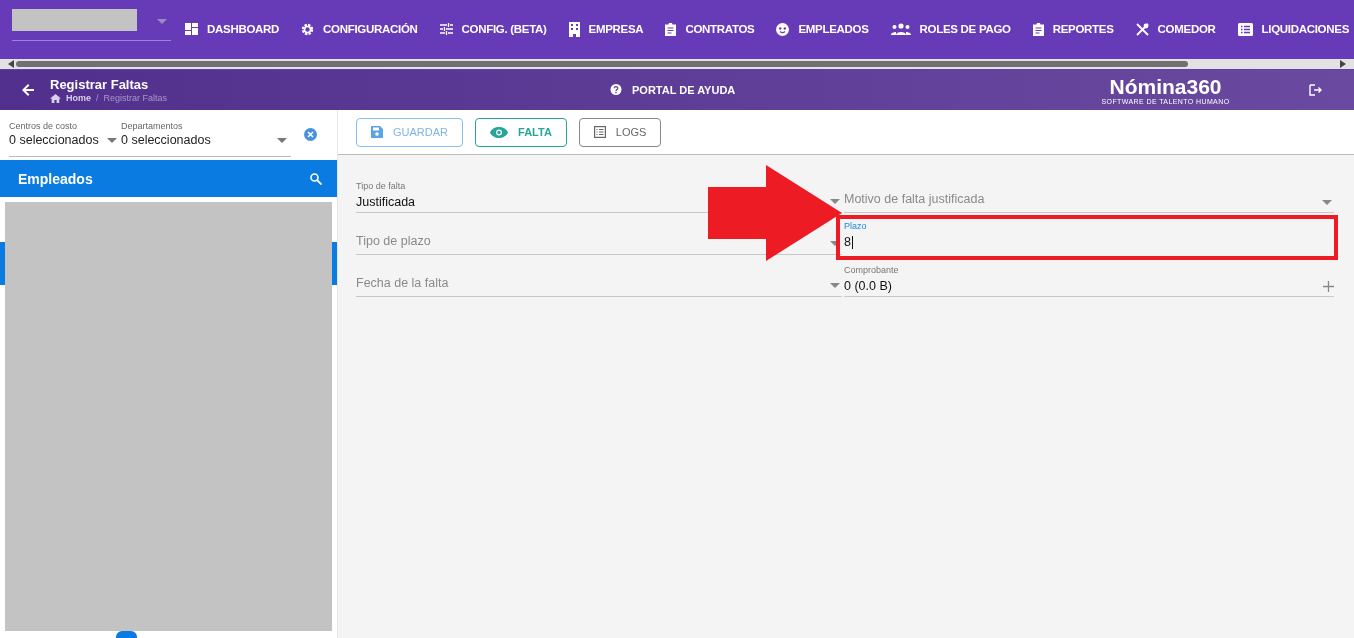 The width and height of the screenshot is (1354, 638). I want to click on add-icon, so click(1328, 286).